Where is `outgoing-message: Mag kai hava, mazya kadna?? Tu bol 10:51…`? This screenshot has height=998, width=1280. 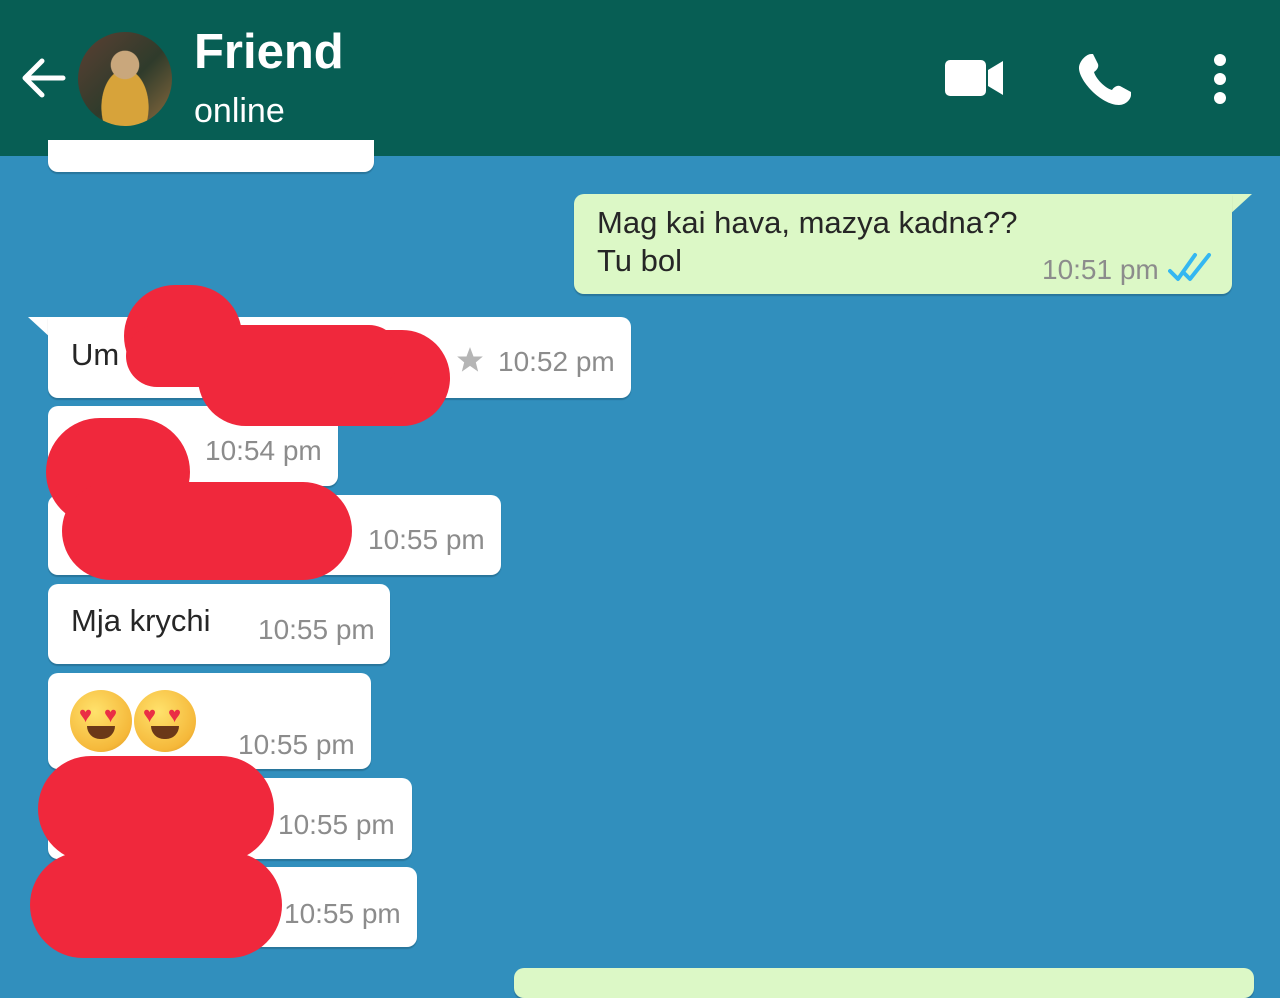
outgoing-message: Mag kai hava, mazya kadna?? Tu bol 10:51… is located at coordinates (903, 244).